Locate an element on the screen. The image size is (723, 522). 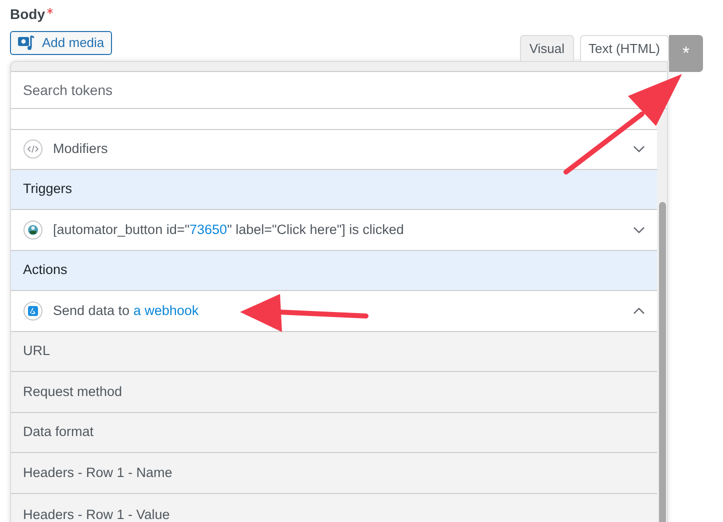
token-label: Request method is located at coordinates (72, 392).